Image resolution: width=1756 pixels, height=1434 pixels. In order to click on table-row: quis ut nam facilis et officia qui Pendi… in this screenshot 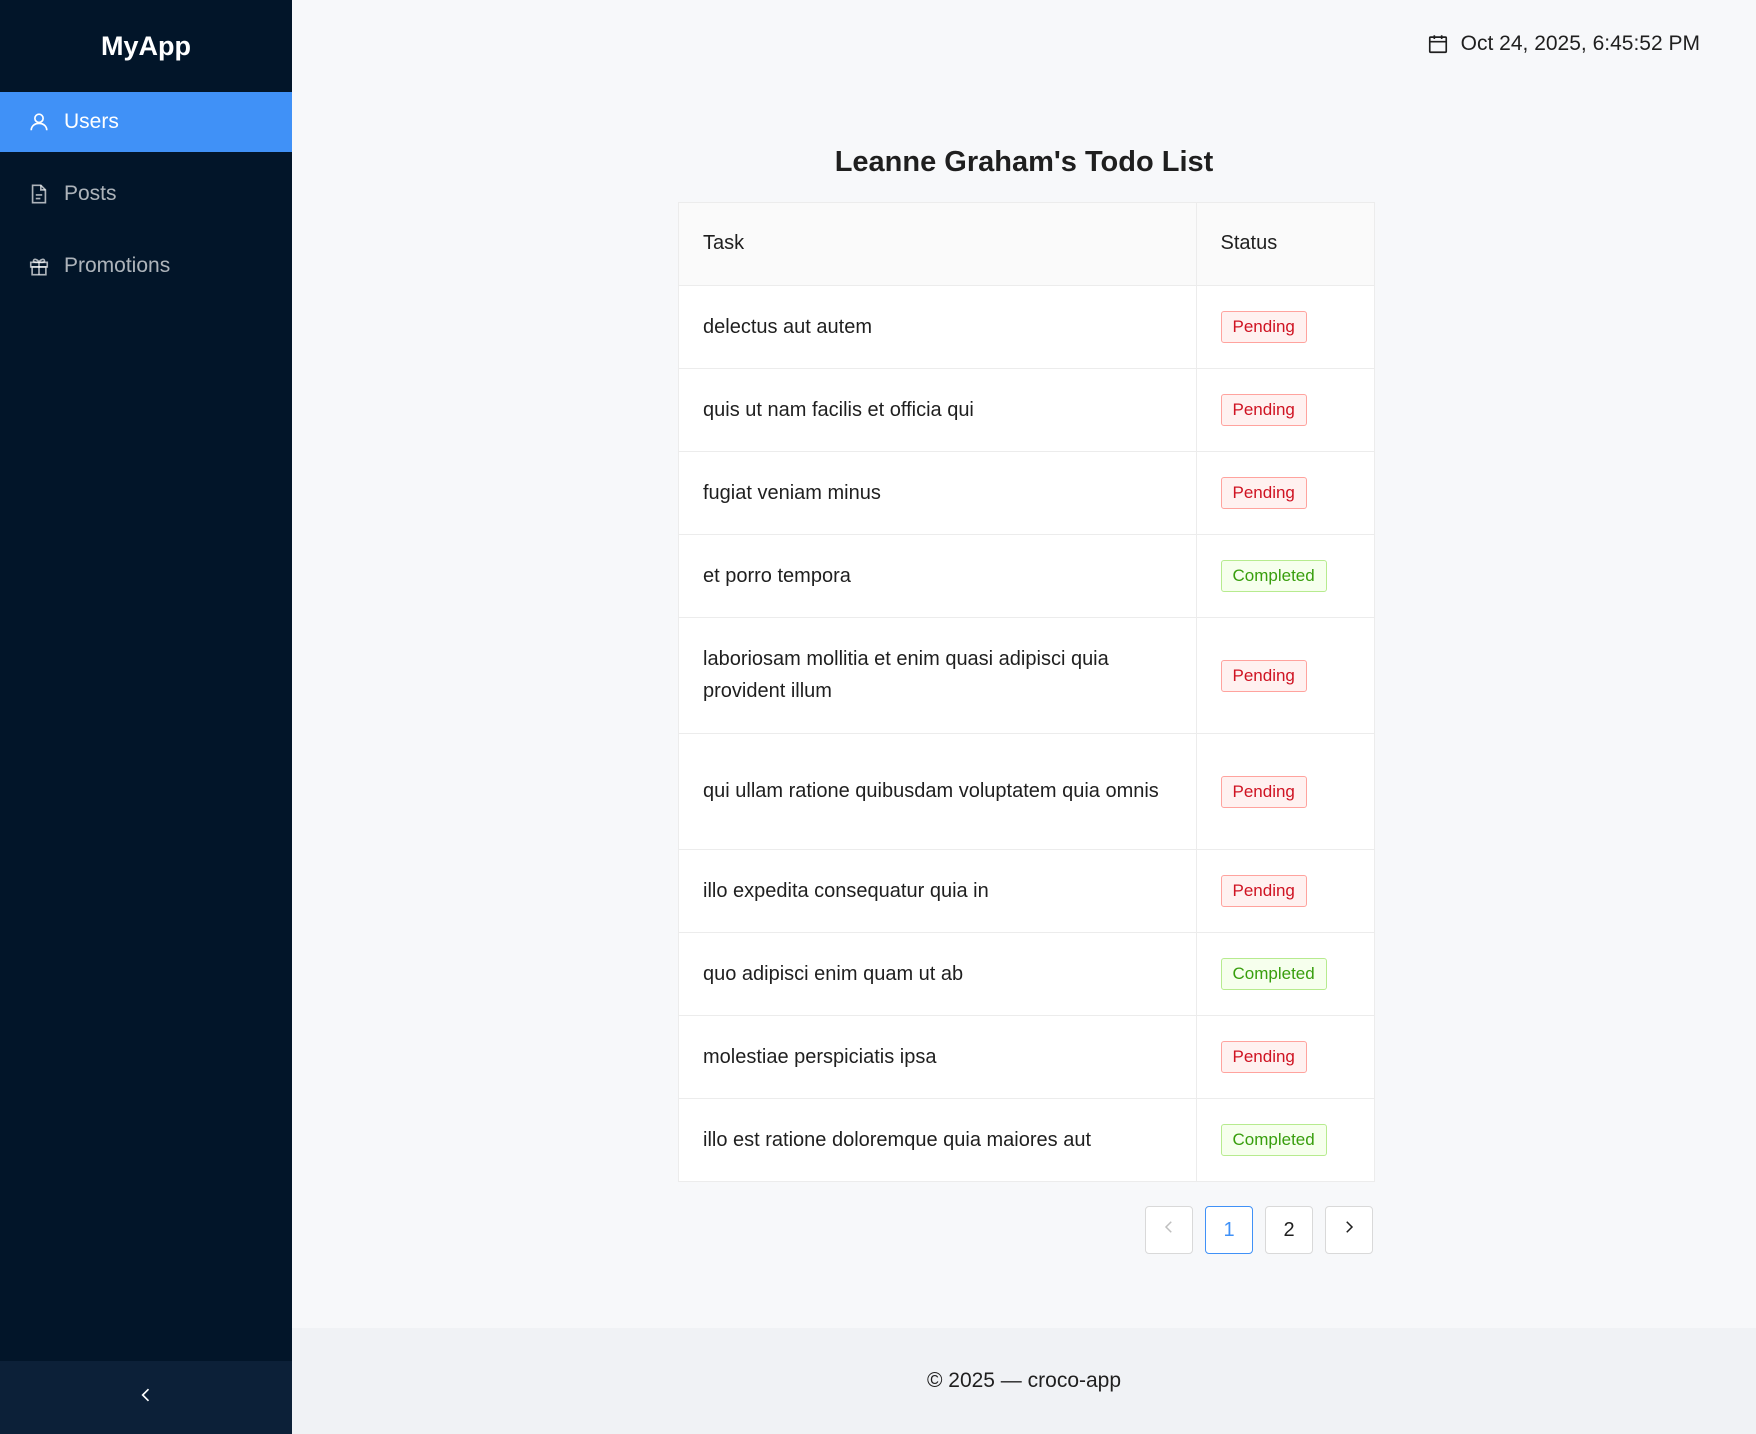, I will do `click(1026, 410)`.